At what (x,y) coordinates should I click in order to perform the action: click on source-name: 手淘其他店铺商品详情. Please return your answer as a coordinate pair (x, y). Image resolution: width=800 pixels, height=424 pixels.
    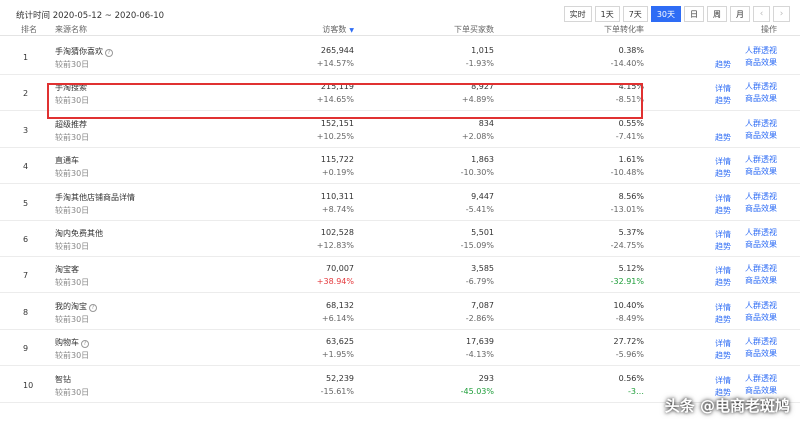
    Looking at the image, I should click on (95, 197).